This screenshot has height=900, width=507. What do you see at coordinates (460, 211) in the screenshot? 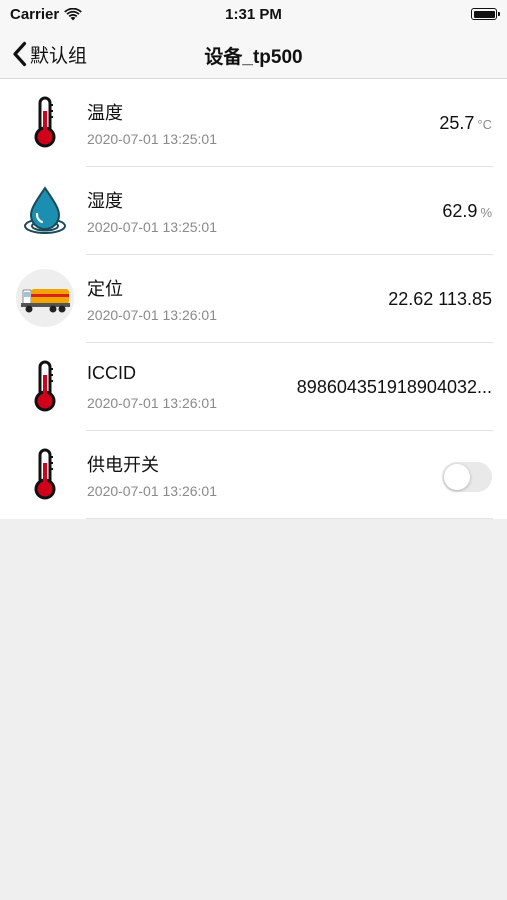
I see `sensor-value-number: 62.9` at bounding box center [460, 211].